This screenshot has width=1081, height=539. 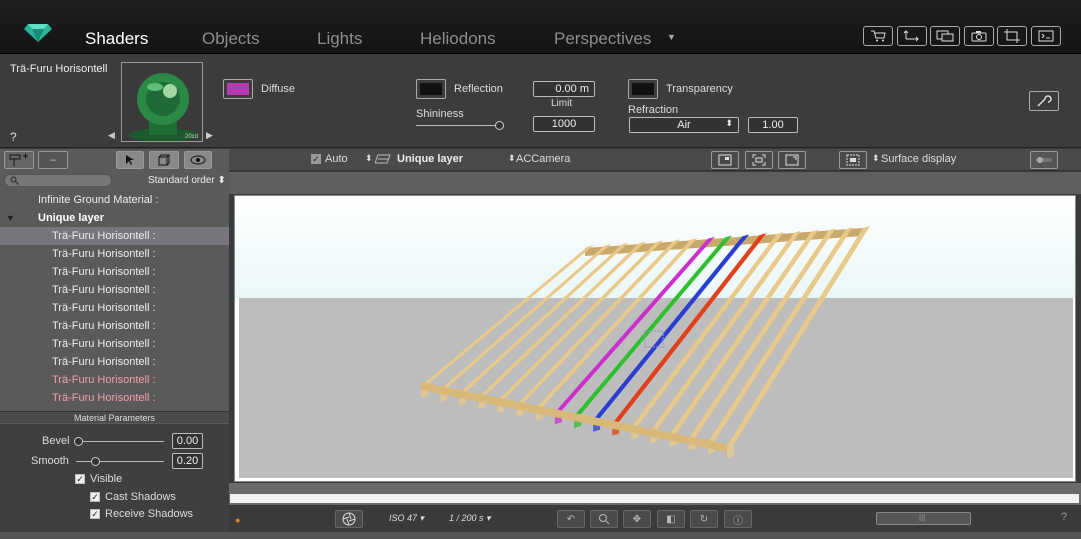 What do you see at coordinates (58, 180) in the screenshot?
I see `search-input` at bounding box center [58, 180].